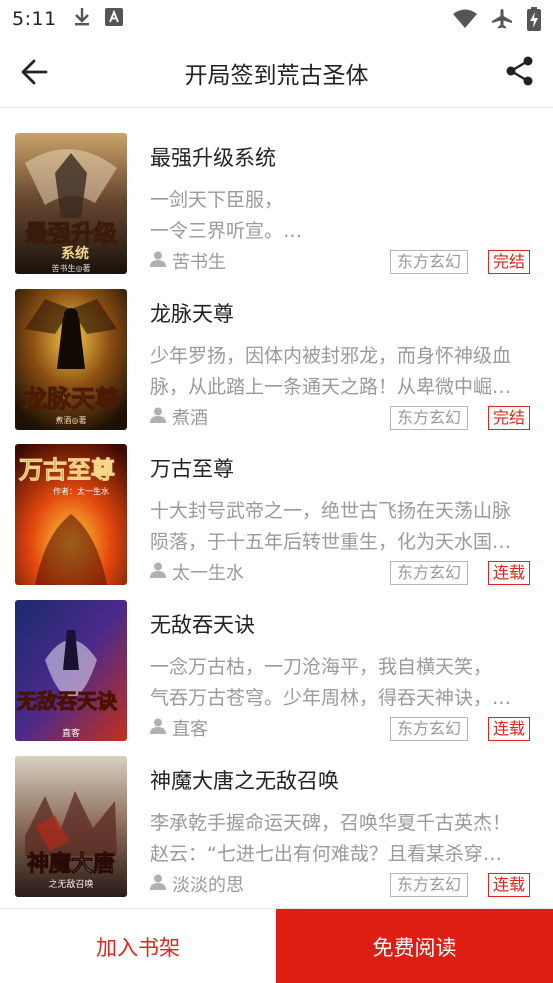 The width and height of the screenshot is (553, 983). I want to click on cover-title: 最强升级, so click(71, 233).